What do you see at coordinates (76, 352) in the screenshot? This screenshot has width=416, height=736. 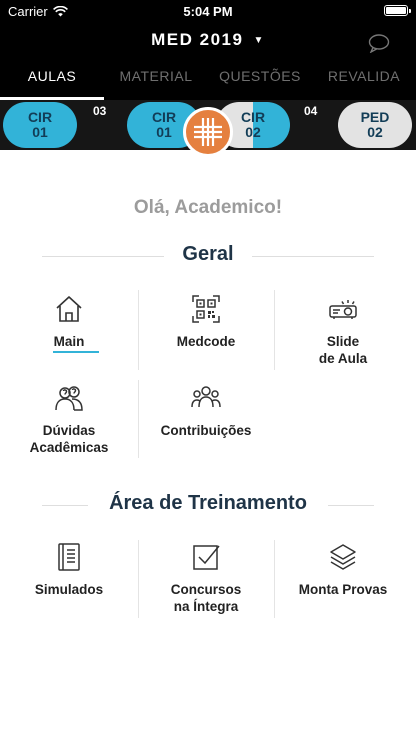 I see `active-item-underline` at bounding box center [76, 352].